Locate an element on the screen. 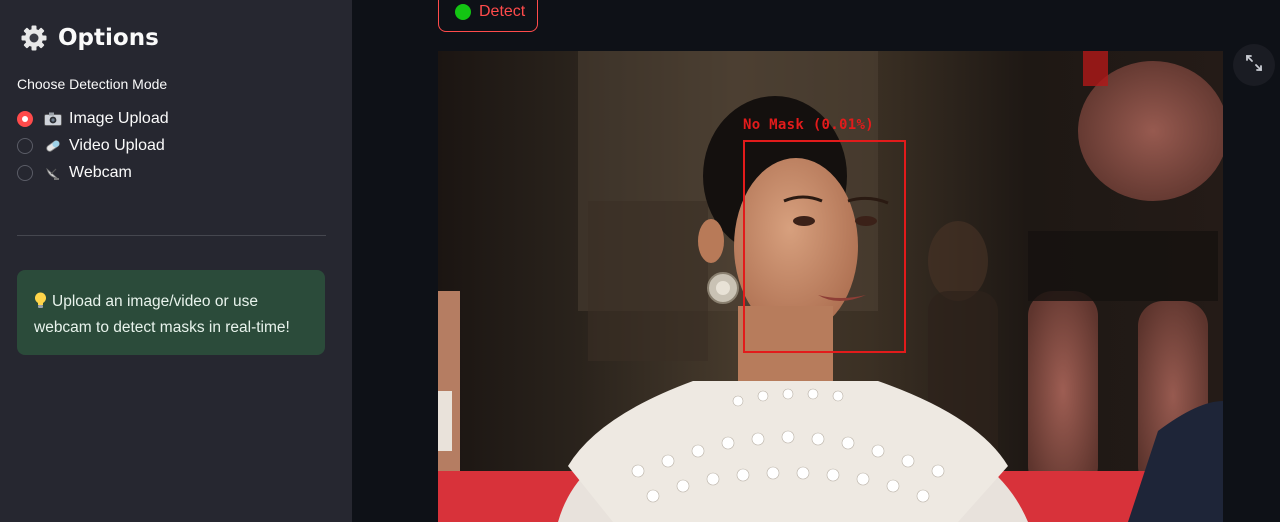  green-circle-icon is located at coordinates (463, 12).